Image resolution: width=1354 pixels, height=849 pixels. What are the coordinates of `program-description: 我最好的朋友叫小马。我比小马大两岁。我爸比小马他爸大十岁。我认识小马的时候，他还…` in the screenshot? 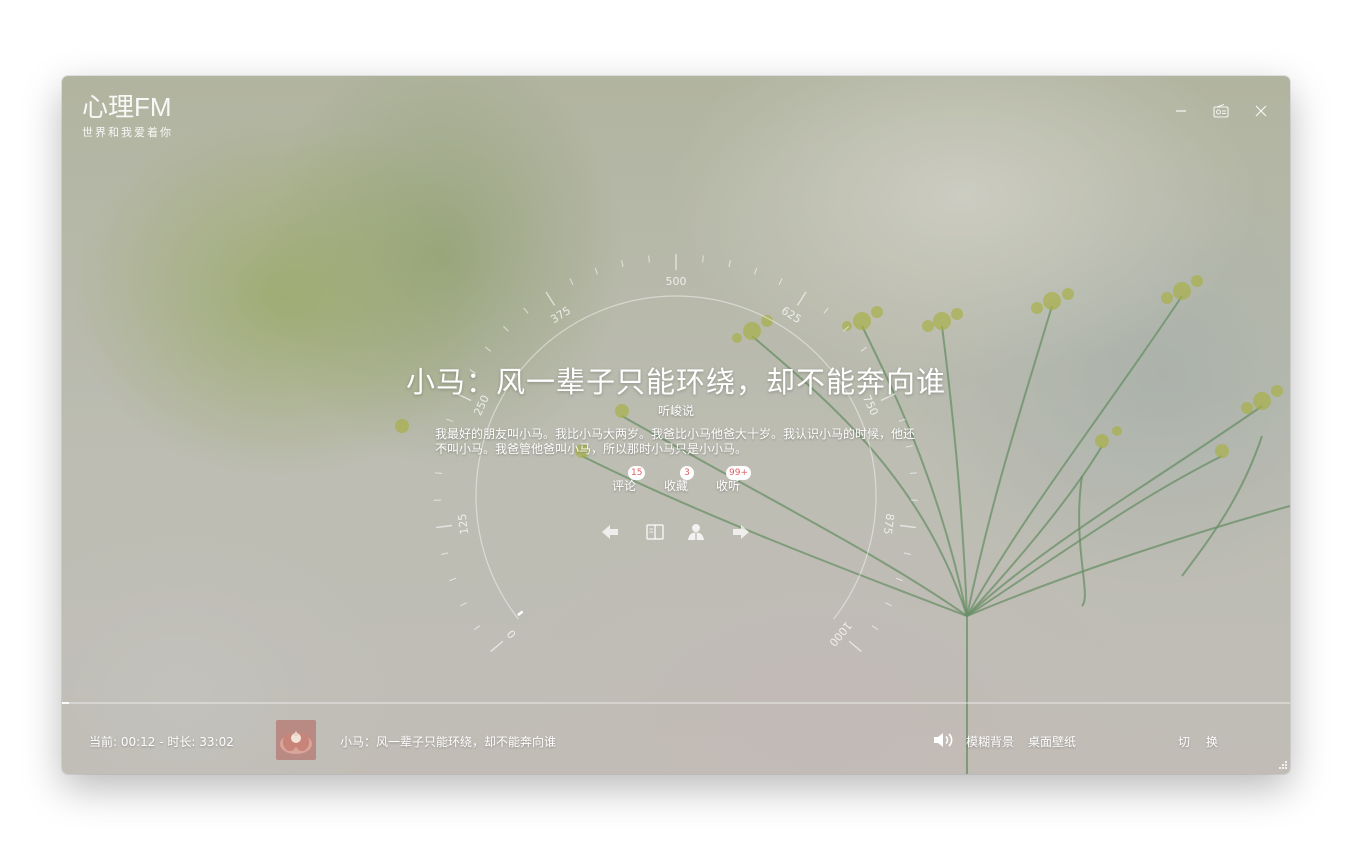 It's located at (675, 441).